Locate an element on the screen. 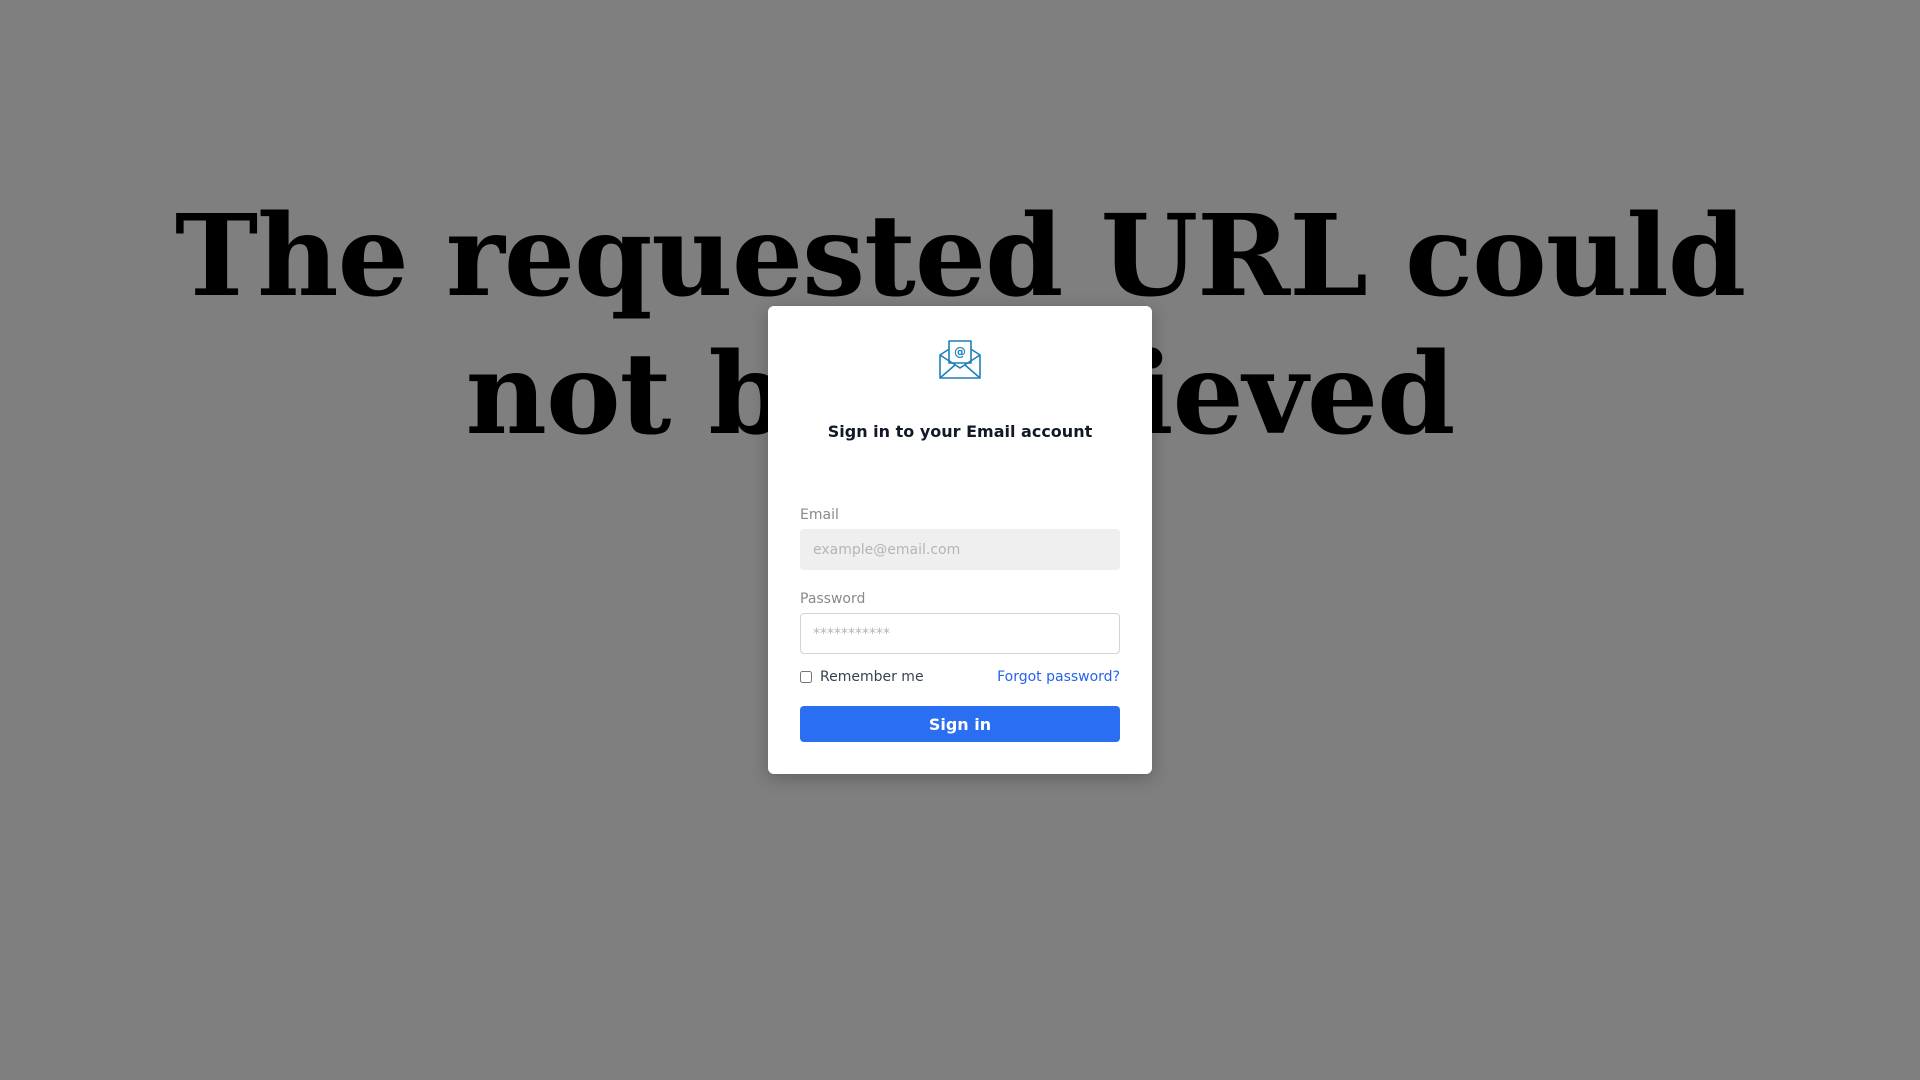 Image resolution: width=1920 pixels, height=1080 pixels. logo: @ is located at coordinates (960, 359).